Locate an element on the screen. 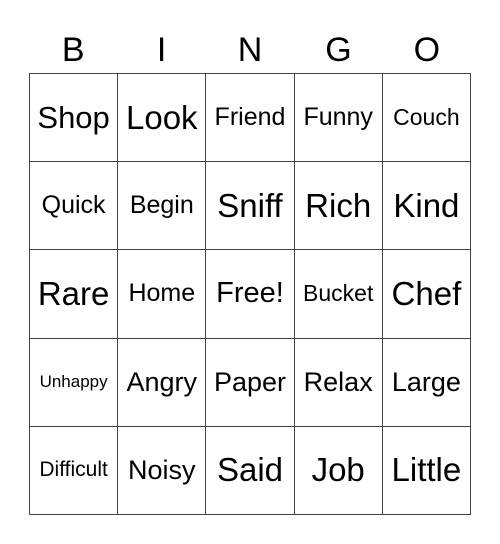 The width and height of the screenshot is (500, 544). bingo-cell: Paper is located at coordinates (250, 382).